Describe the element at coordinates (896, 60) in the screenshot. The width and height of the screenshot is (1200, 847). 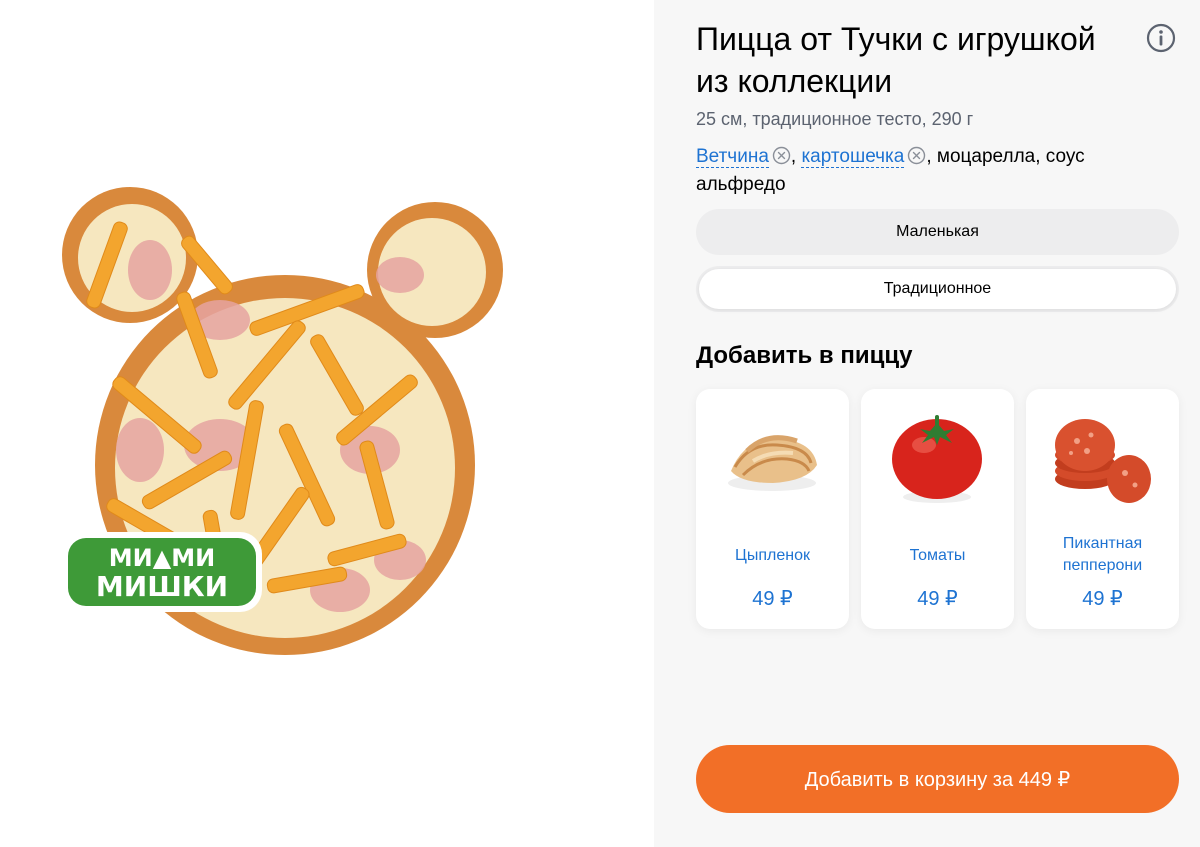
I see `product-title: Пицца от Тучки с игрушкой из коллекции` at that location.